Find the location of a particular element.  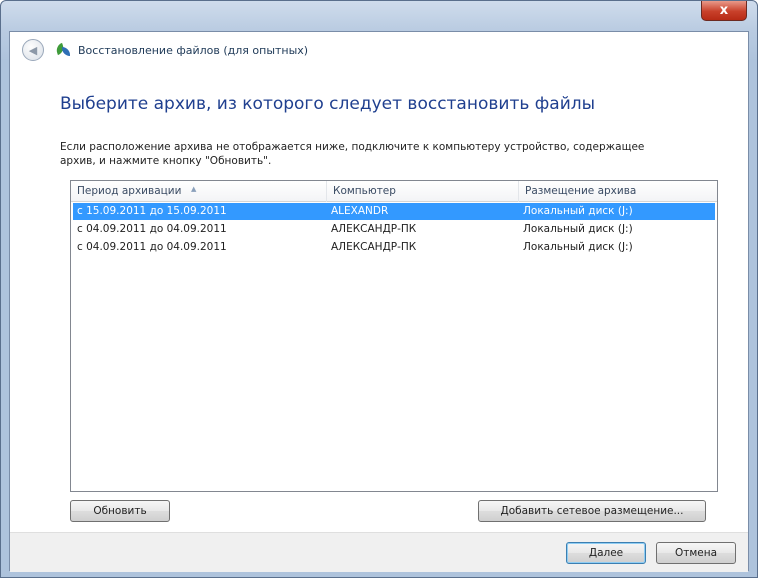

sort-arrow-icon: ▲ is located at coordinates (194, 189).